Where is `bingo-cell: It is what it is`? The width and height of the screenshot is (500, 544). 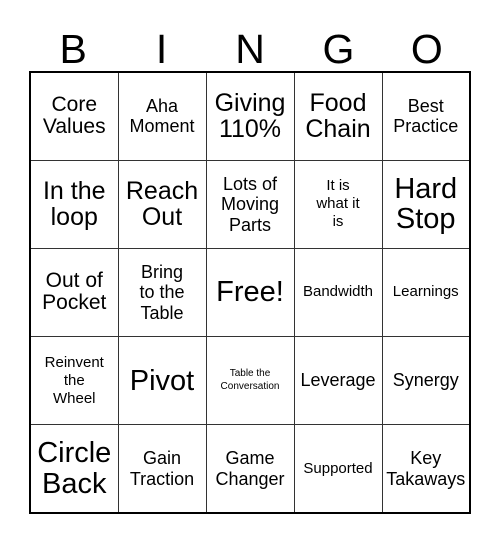
bingo-cell: It is what it is is located at coordinates (338, 204).